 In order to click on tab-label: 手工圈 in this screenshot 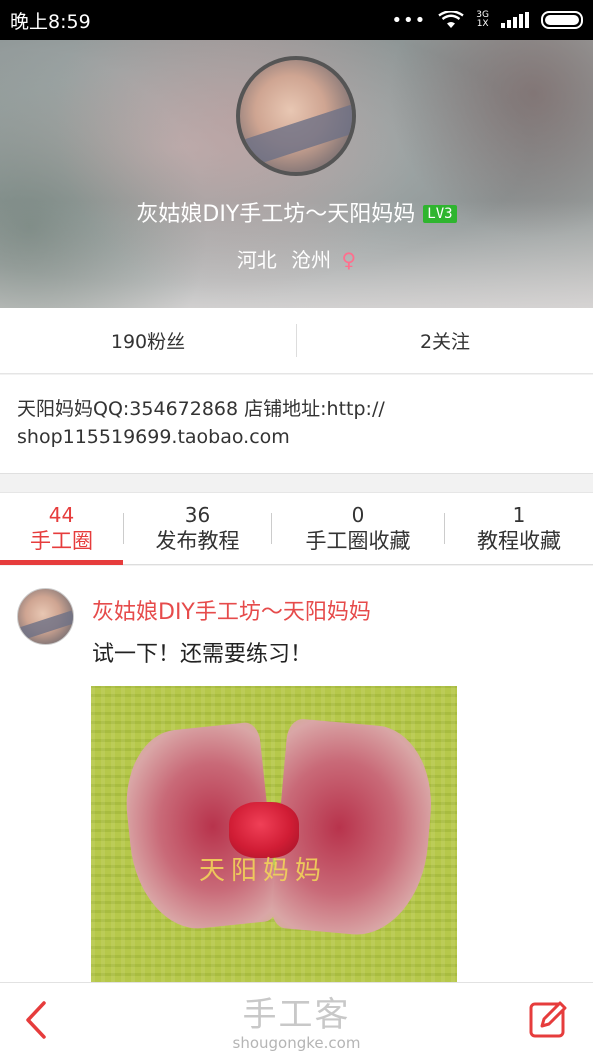, I will do `click(61, 540)`.